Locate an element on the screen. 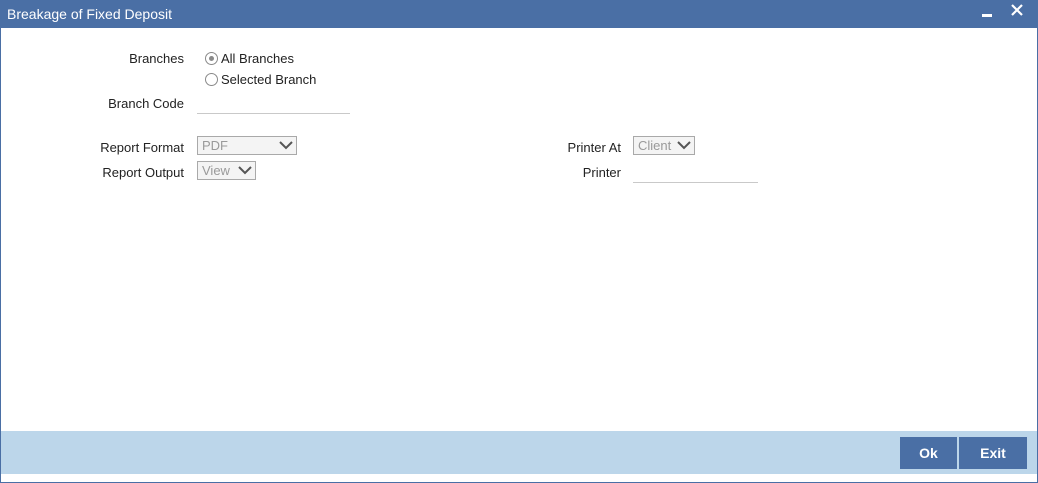 This screenshot has height=483, width=1038. branch-code-input is located at coordinates (273, 105).